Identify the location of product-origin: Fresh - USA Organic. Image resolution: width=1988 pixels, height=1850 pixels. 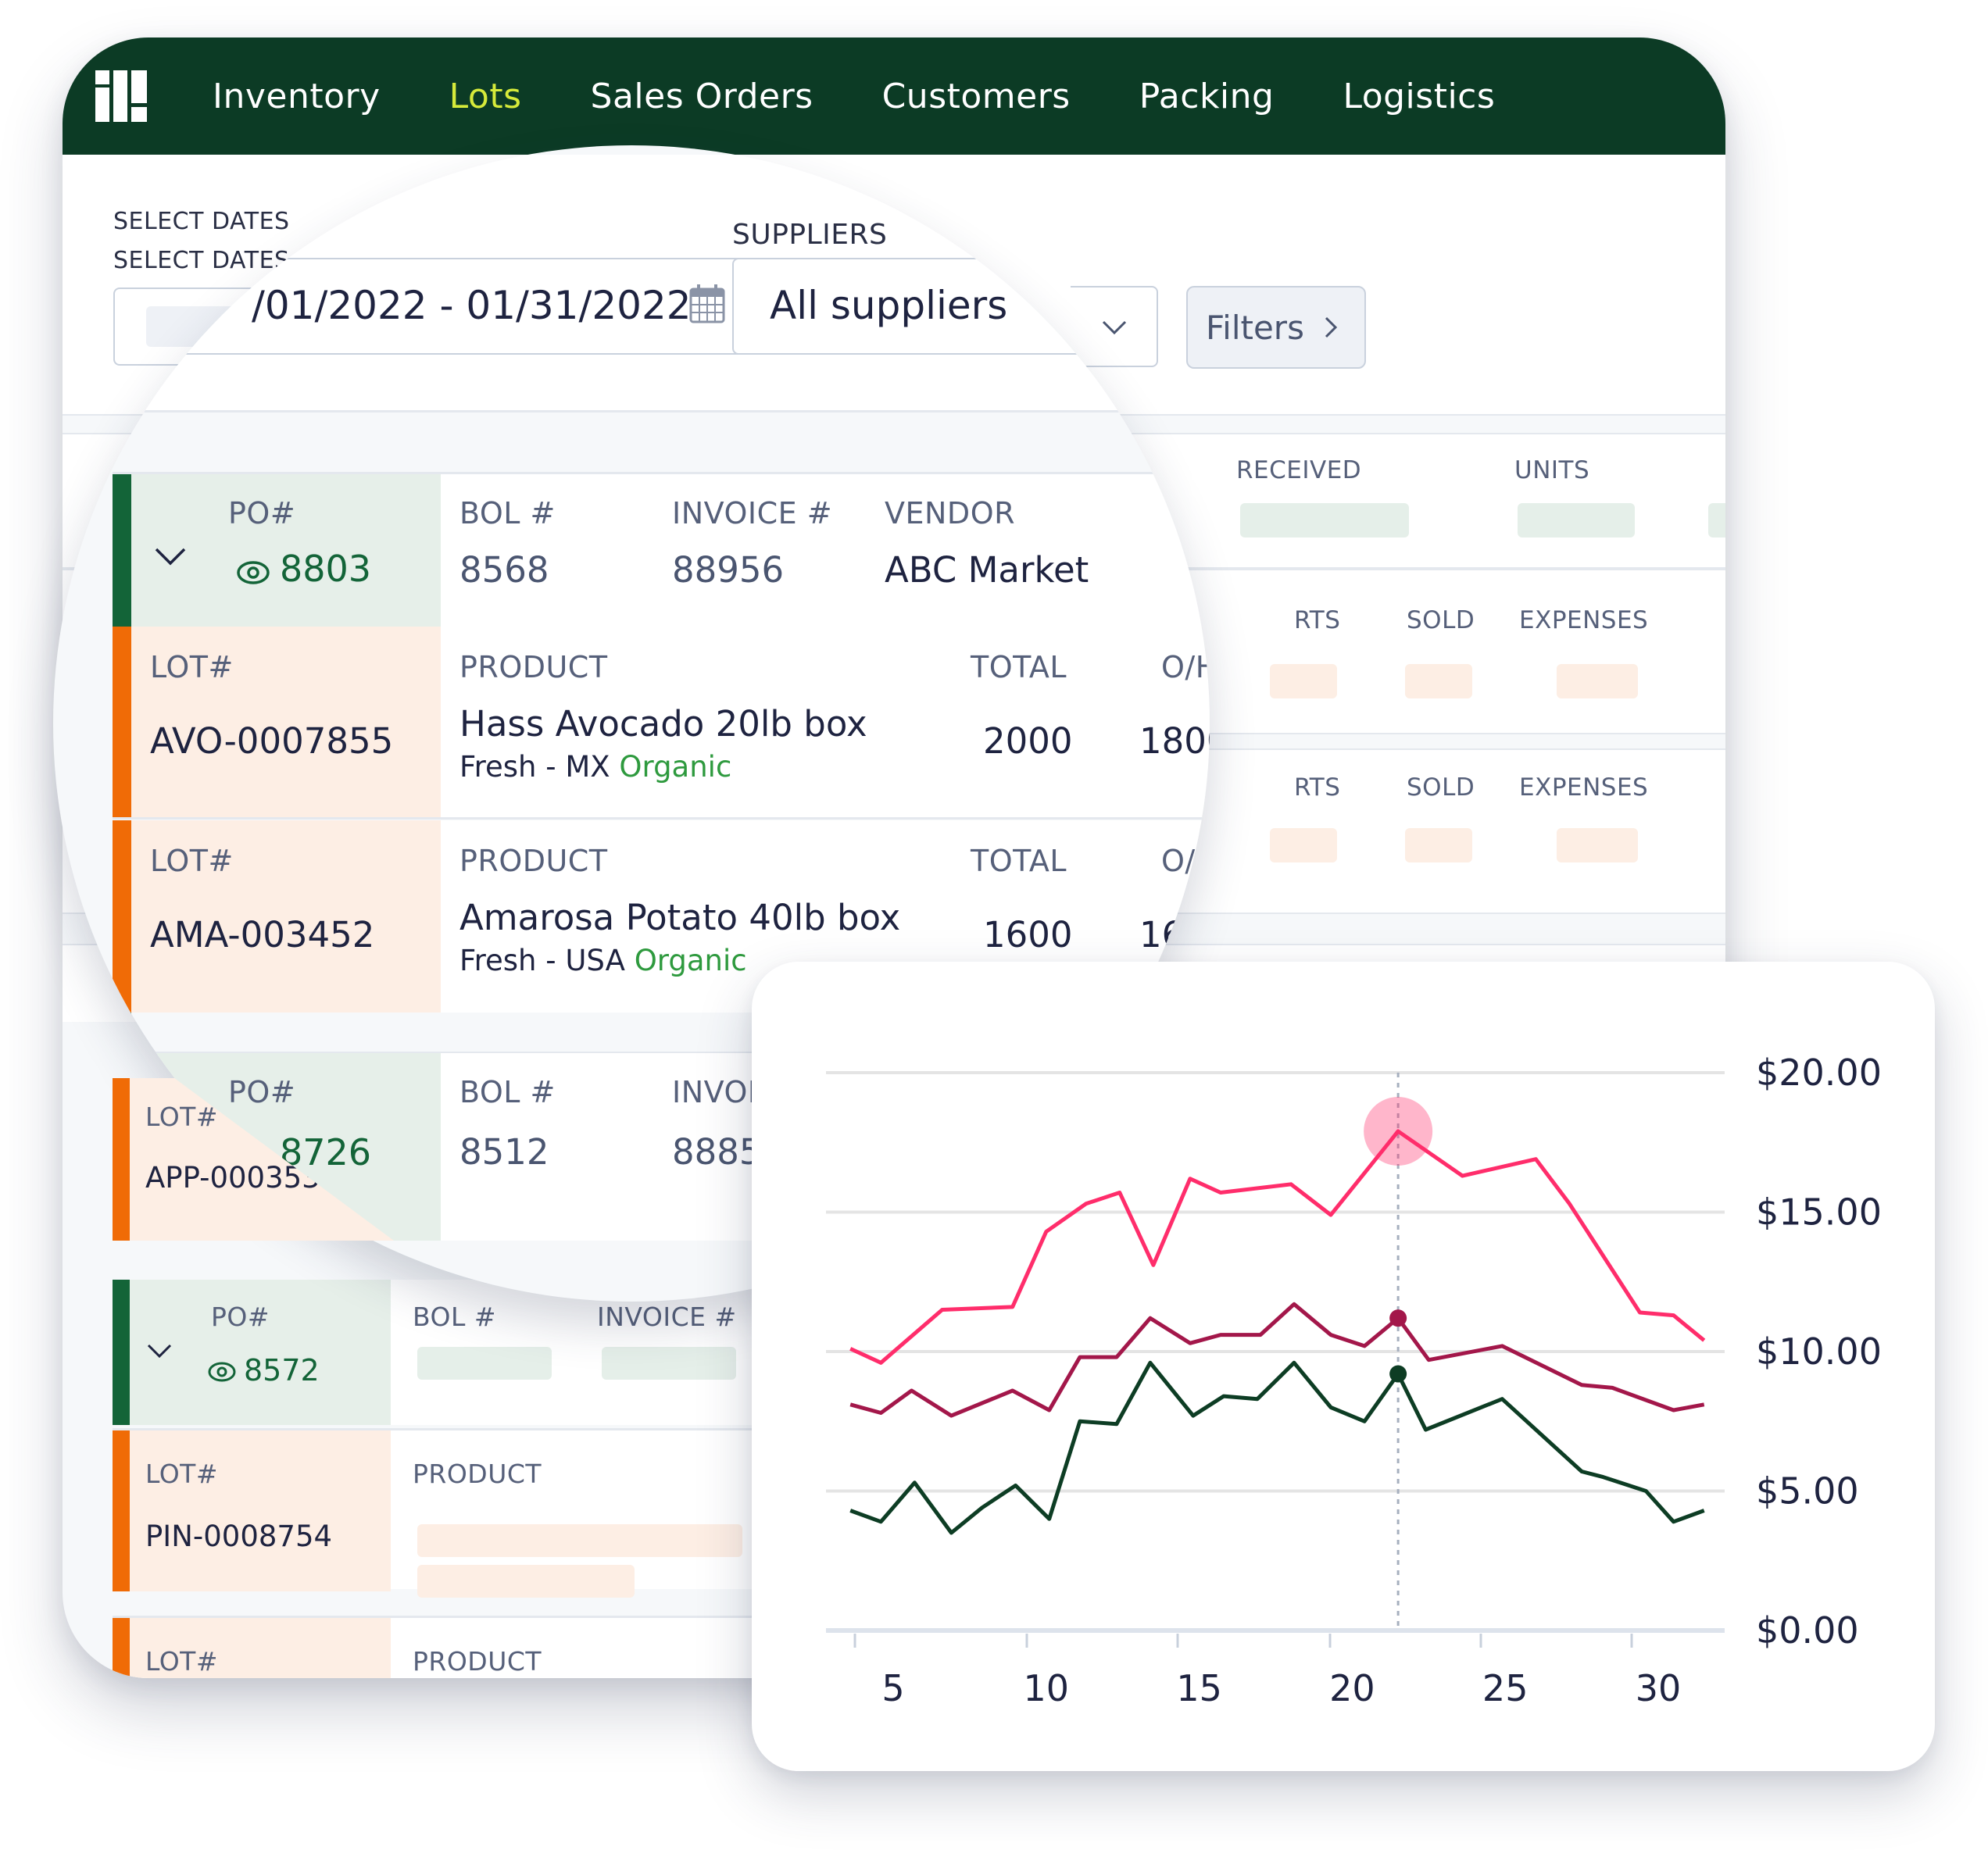
(603, 960).